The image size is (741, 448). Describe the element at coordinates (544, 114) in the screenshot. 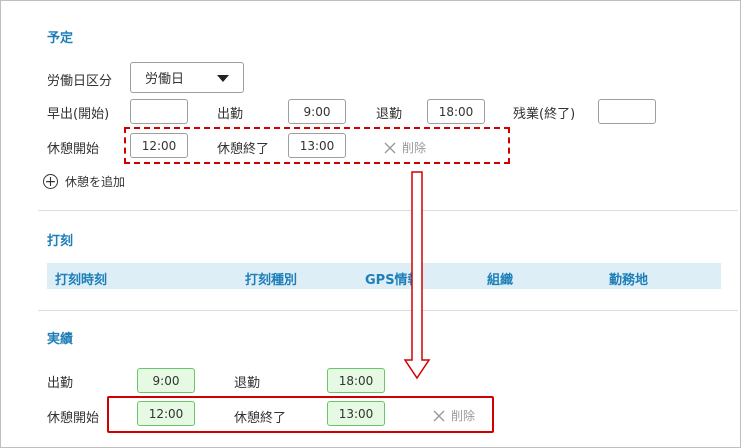

I see `overtime-end-label: 残業(終了)` at that location.